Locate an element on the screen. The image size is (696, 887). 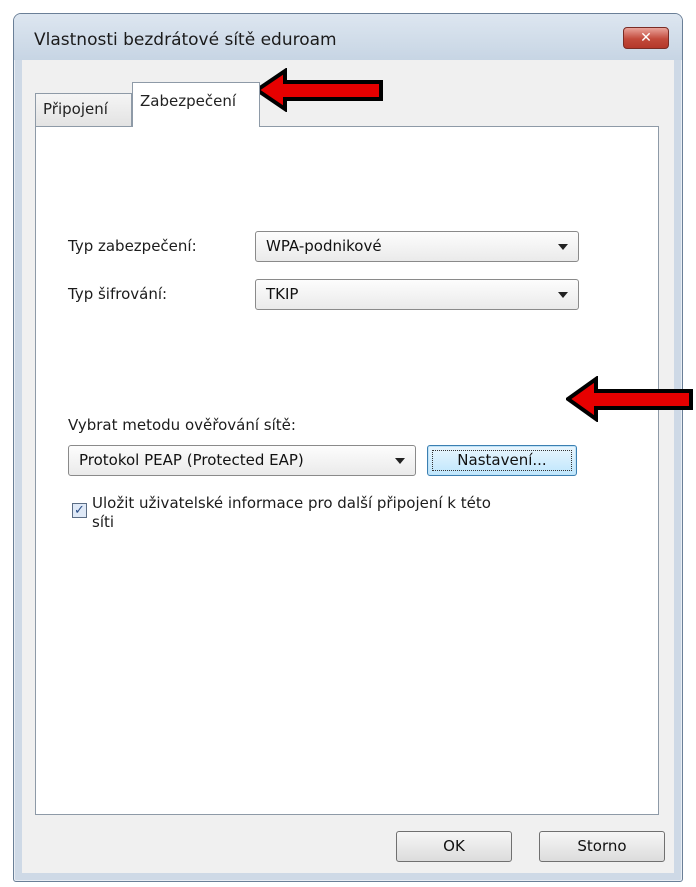
annotation-arrow-settings is located at coordinates (629, 399).